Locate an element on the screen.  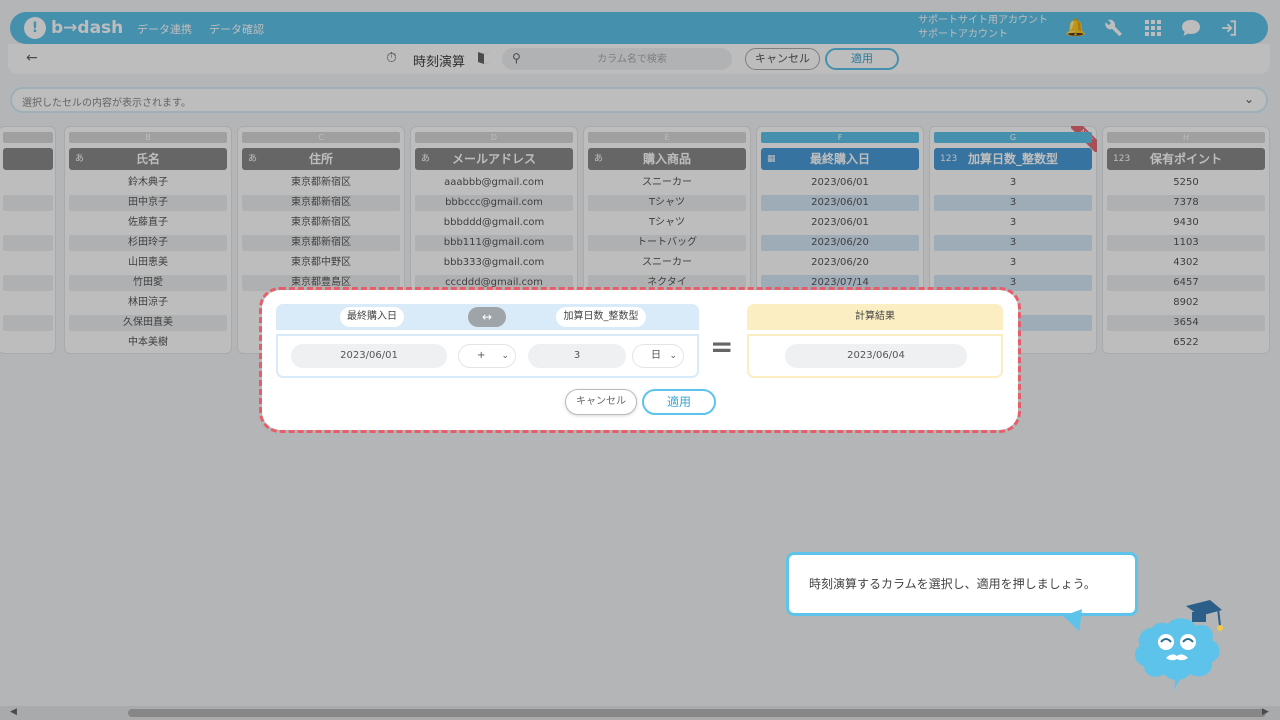
right-operand-label: 加算日数_整数型 is located at coordinates (601, 317).